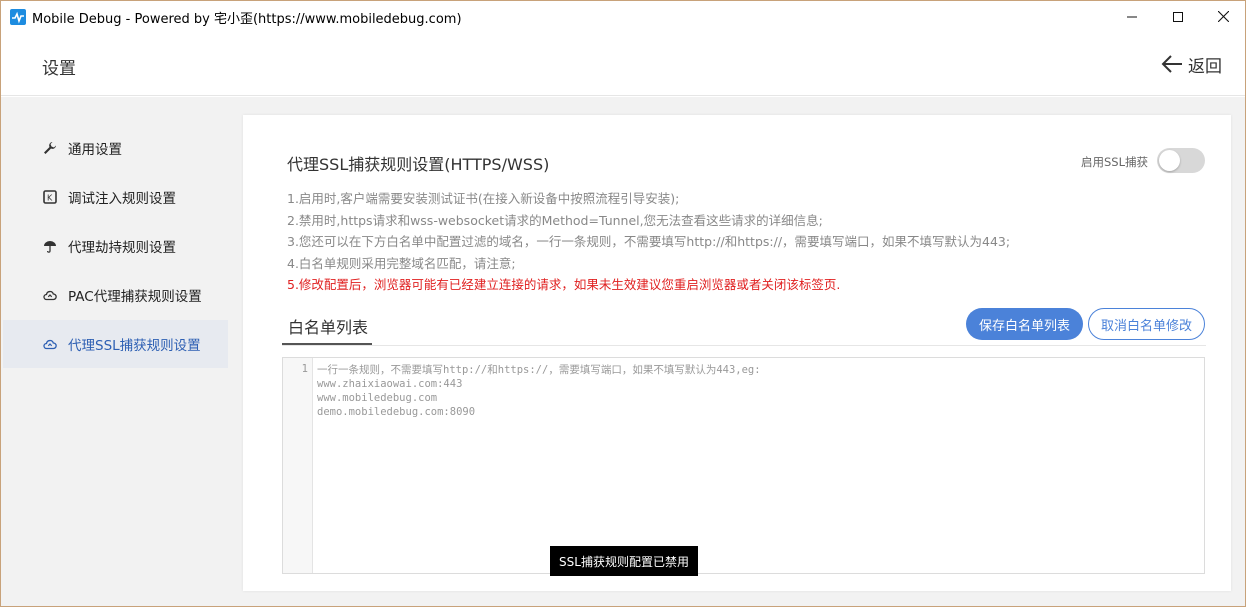  What do you see at coordinates (327, 328) in the screenshot?
I see `tab-whitelist: 白名单列表` at bounding box center [327, 328].